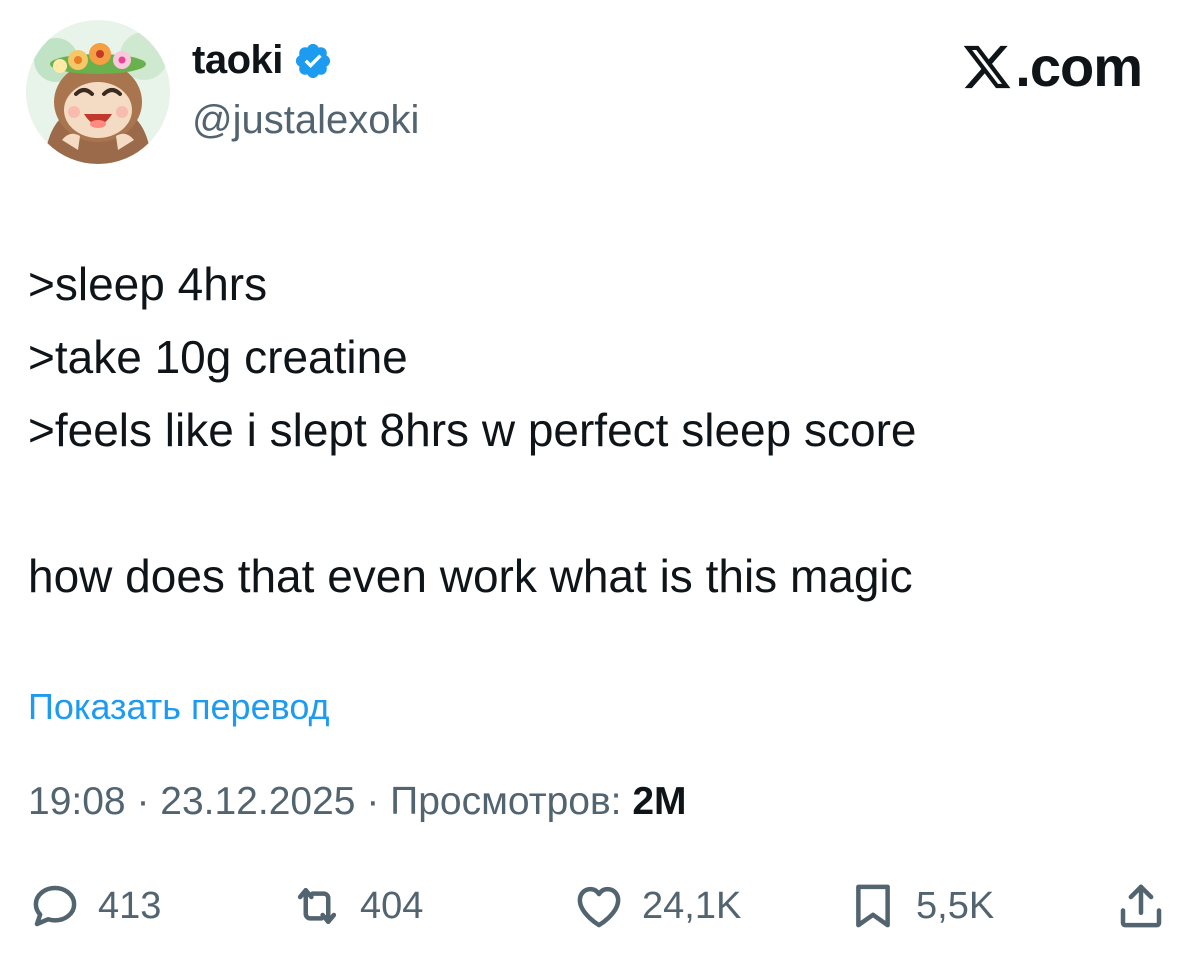 The width and height of the screenshot is (1200, 974). What do you see at coordinates (94, 906) in the screenshot?
I see `reply-button: 413` at bounding box center [94, 906].